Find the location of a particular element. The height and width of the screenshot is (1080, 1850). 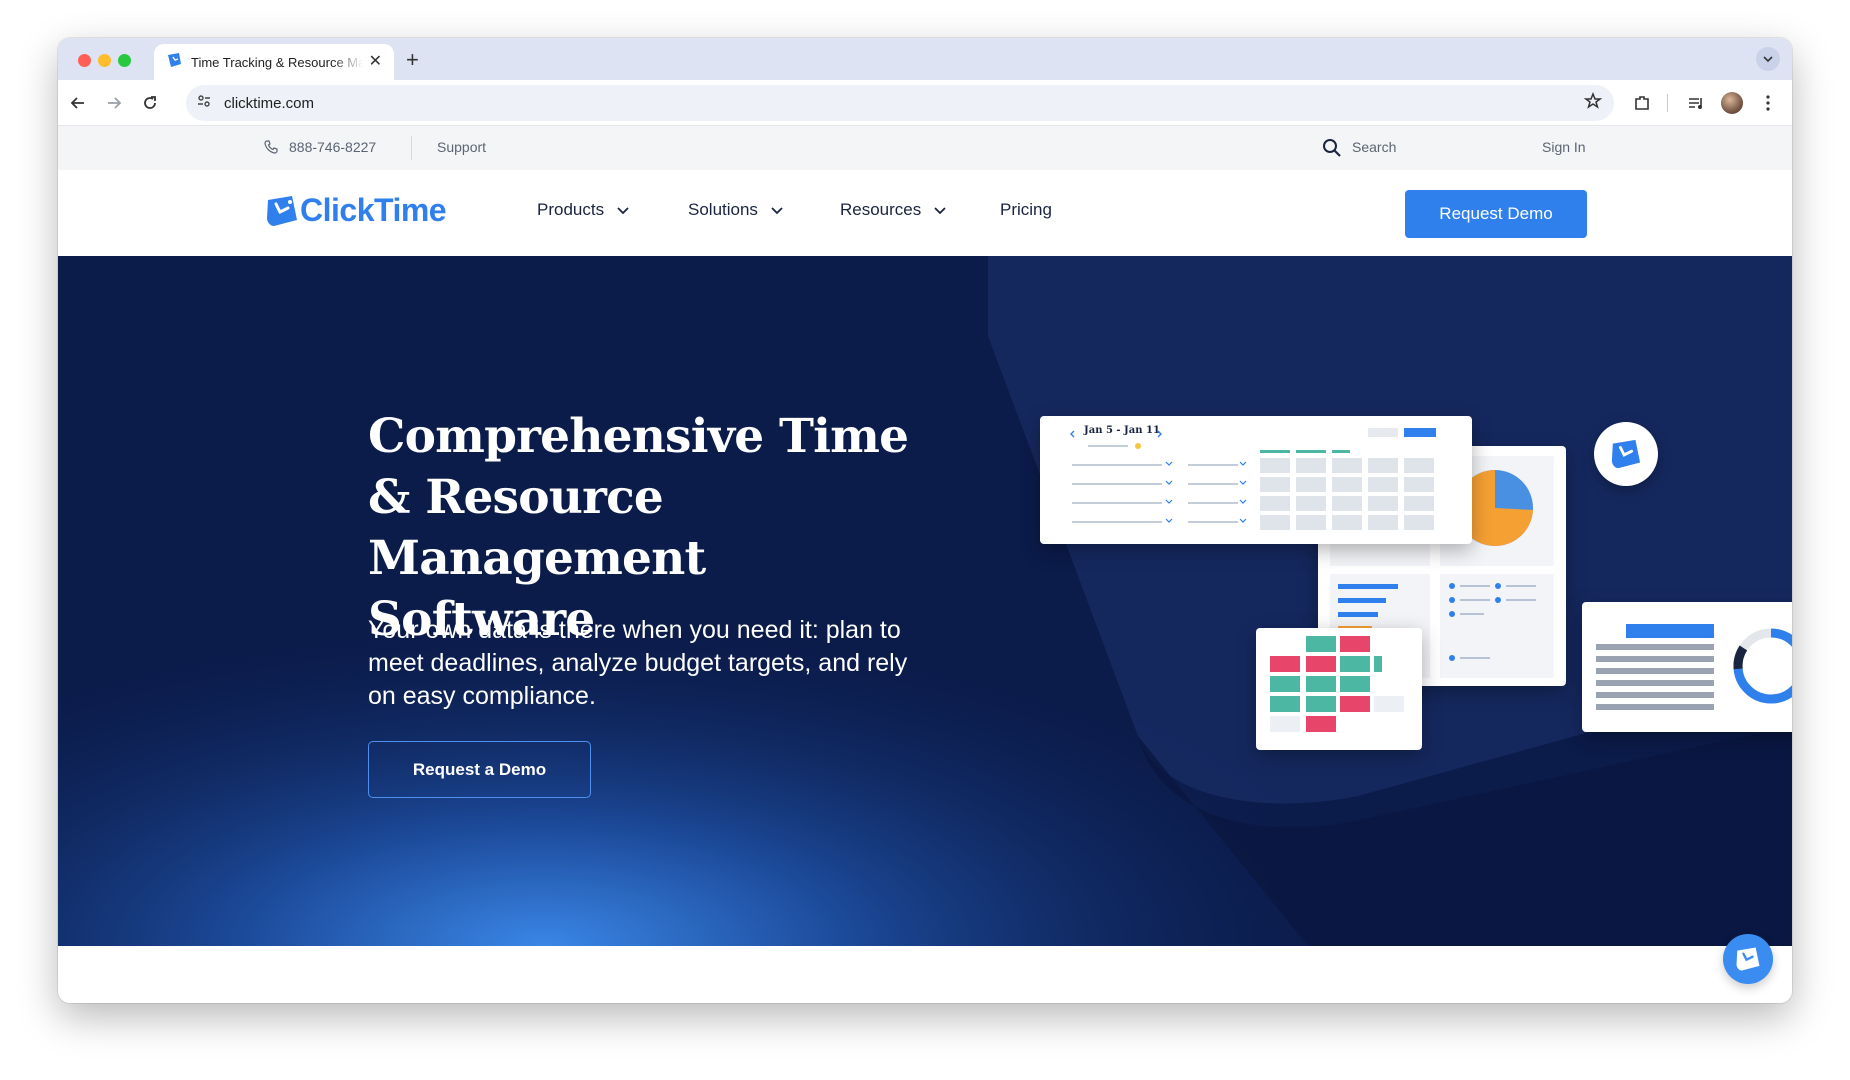

heatmap-card is located at coordinates (1339, 689).